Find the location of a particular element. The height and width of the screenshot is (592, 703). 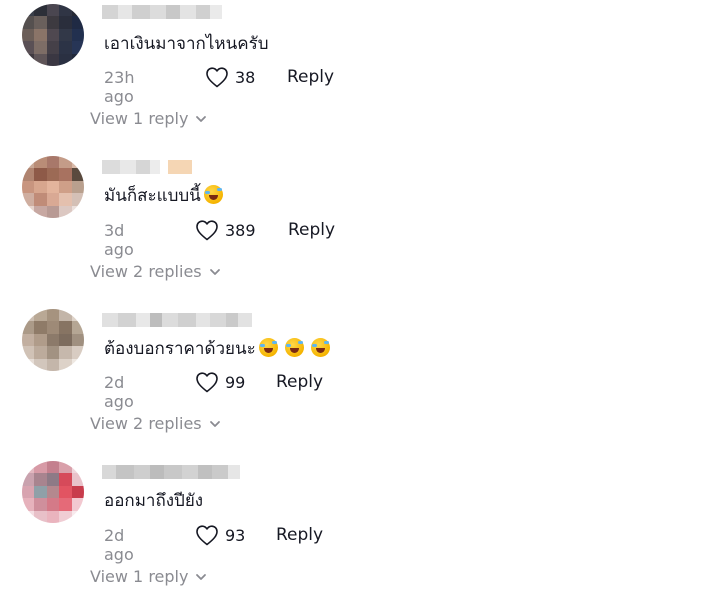

like-count: 38 is located at coordinates (245, 77).